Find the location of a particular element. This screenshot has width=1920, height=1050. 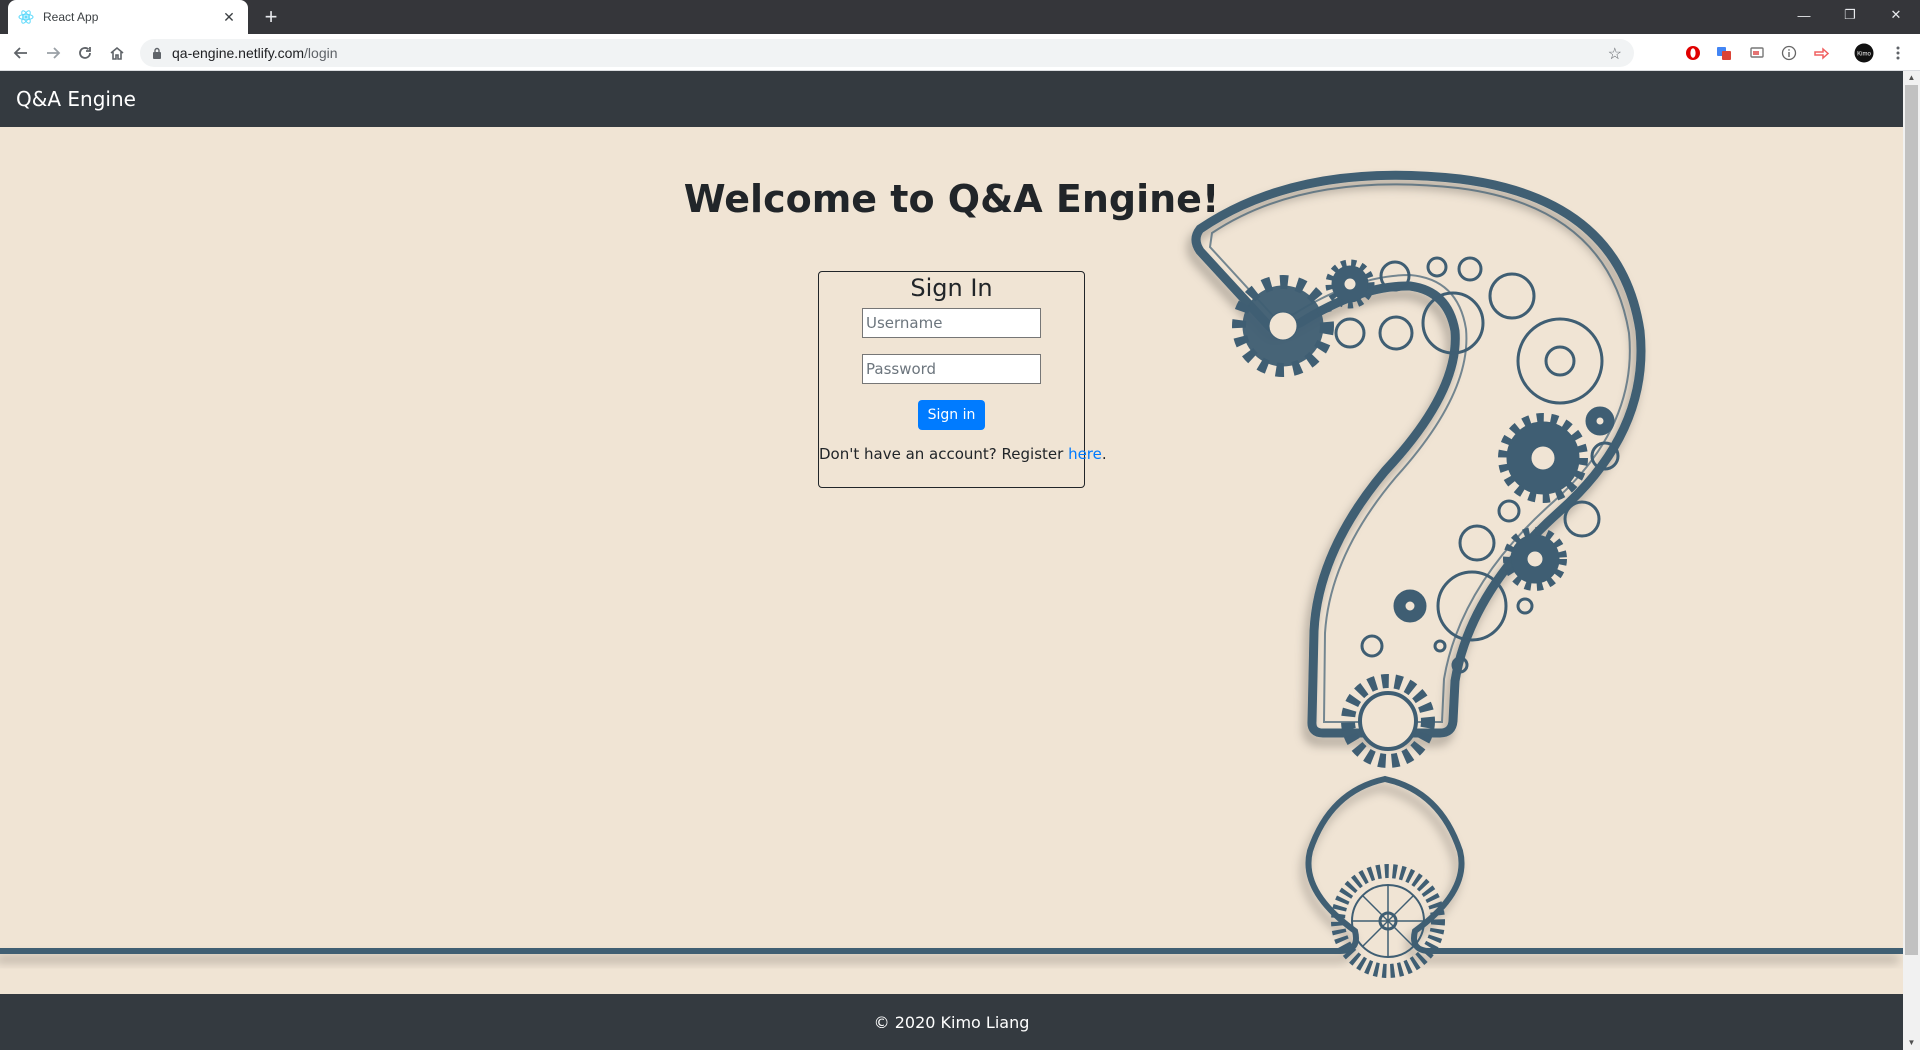

scrollbar-thumb is located at coordinates (1911, 520).